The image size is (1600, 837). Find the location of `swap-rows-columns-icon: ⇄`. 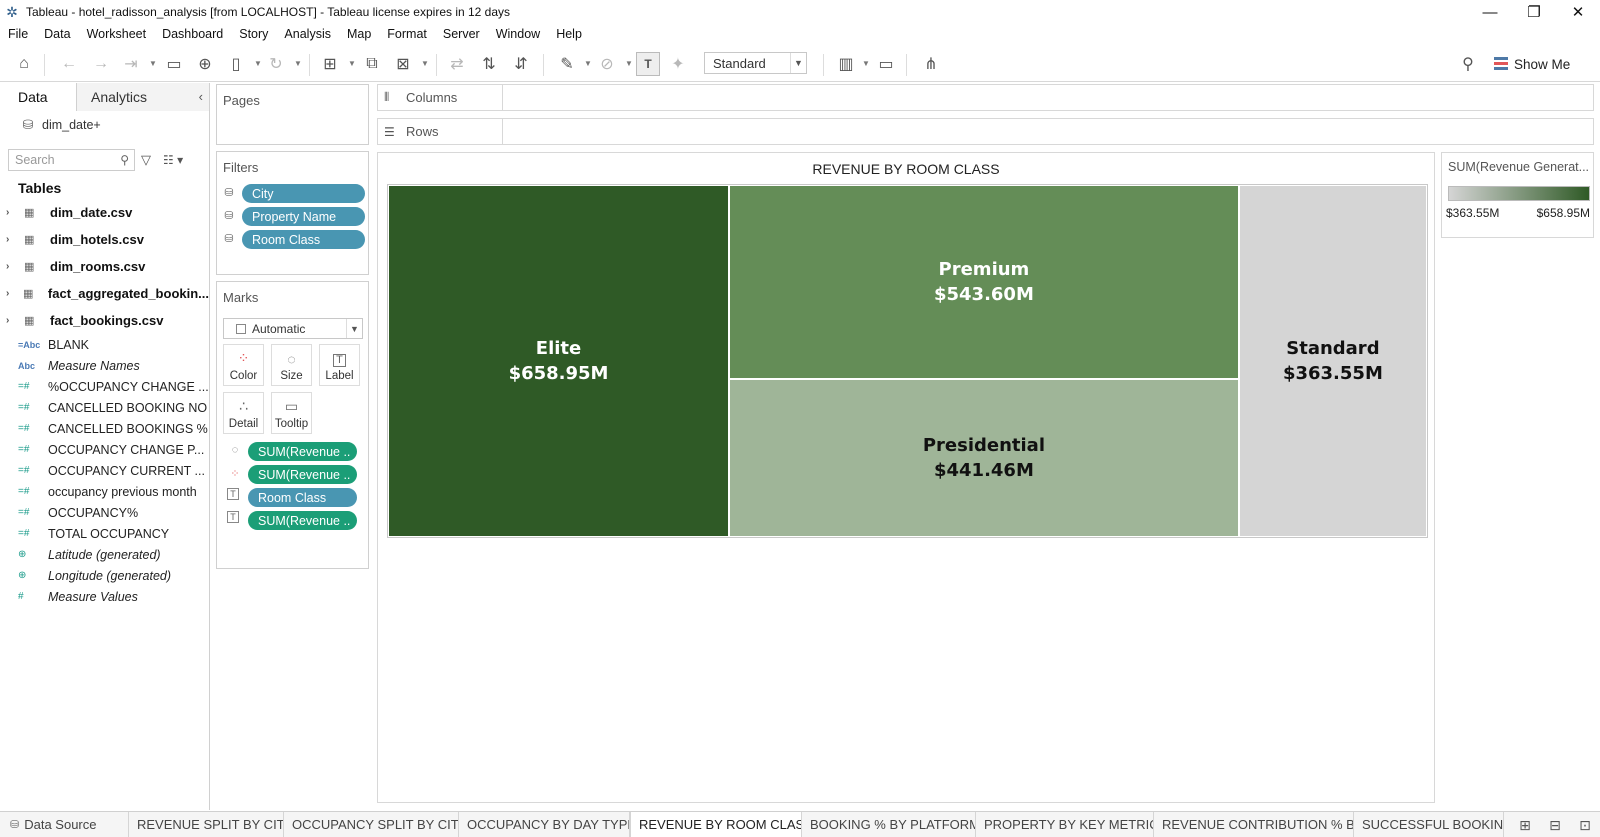

swap-rows-columns-icon: ⇄ is located at coordinates (457, 64).